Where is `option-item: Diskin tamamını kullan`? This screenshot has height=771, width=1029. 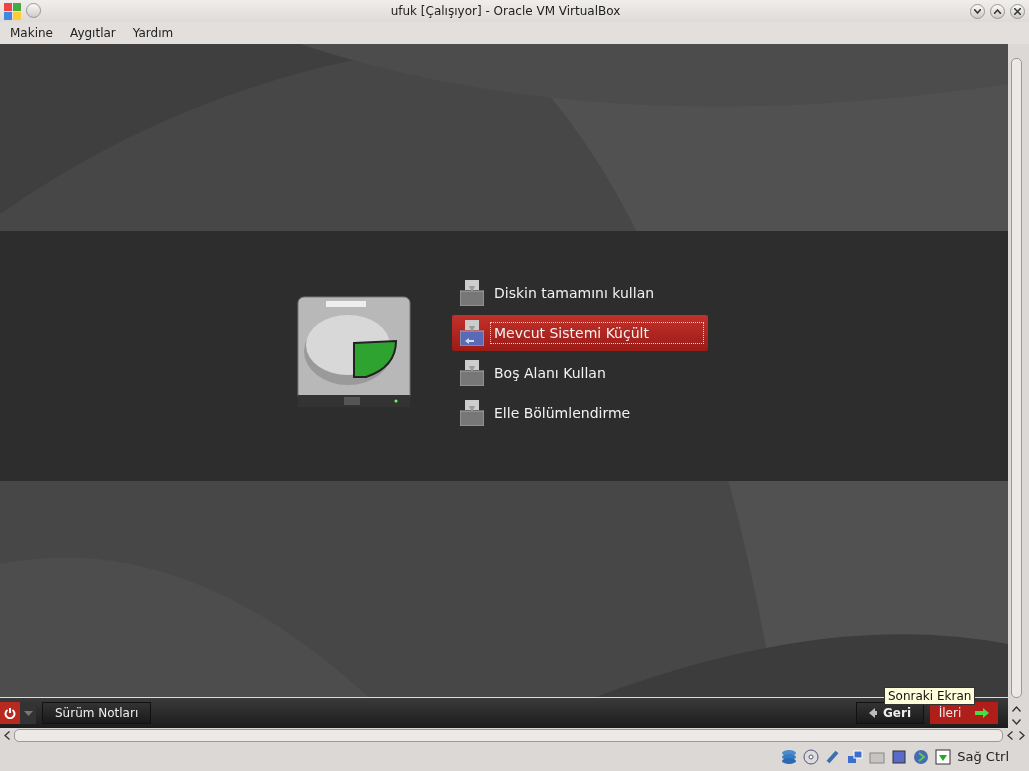
option-item: Diskin tamamını kullan is located at coordinates (580, 293).